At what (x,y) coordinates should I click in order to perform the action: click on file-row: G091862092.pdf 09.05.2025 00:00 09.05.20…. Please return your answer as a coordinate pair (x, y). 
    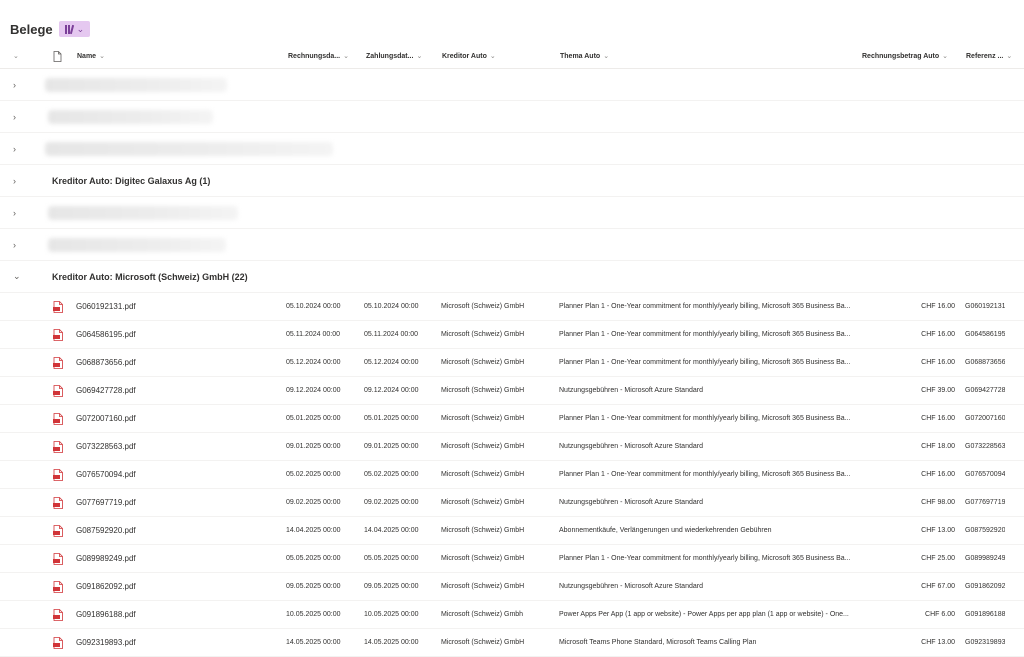
    Looking at the image, I should click on (512, 587).